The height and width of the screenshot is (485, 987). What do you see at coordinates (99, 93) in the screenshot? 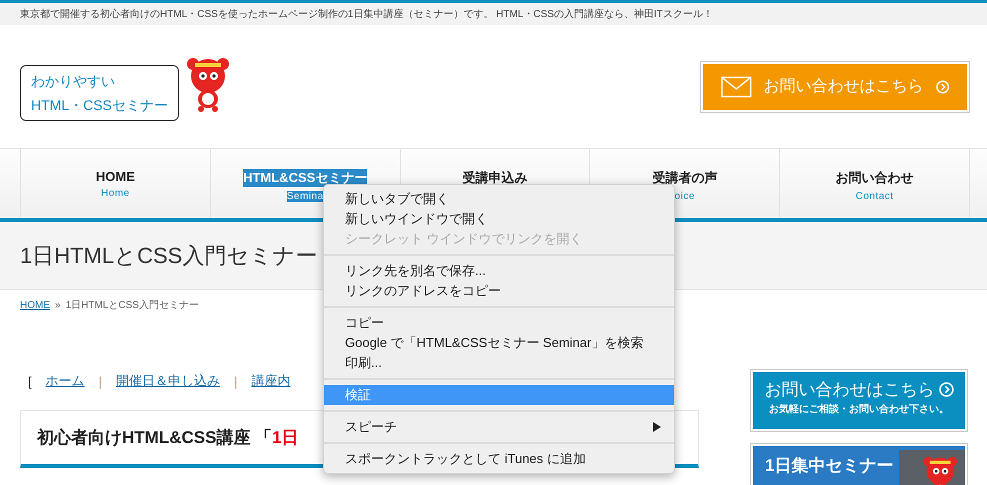
I see `logo-speech-bubble: わかりやすい HTML・CSSセミナー` at bounding box center [99, 93].